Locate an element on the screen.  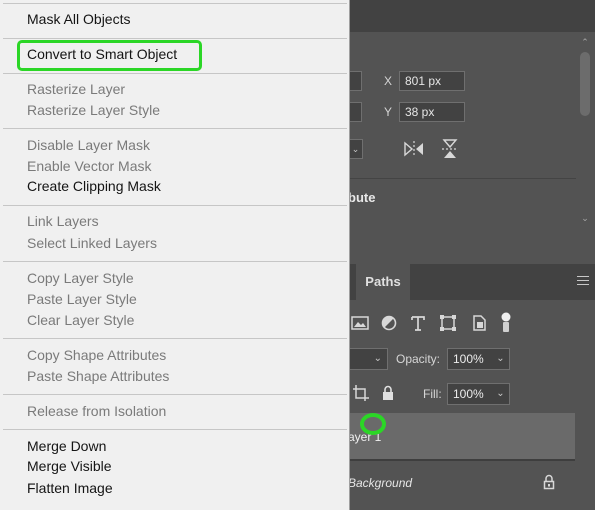
panel-menu-icon is located at coordinates (583, 281).